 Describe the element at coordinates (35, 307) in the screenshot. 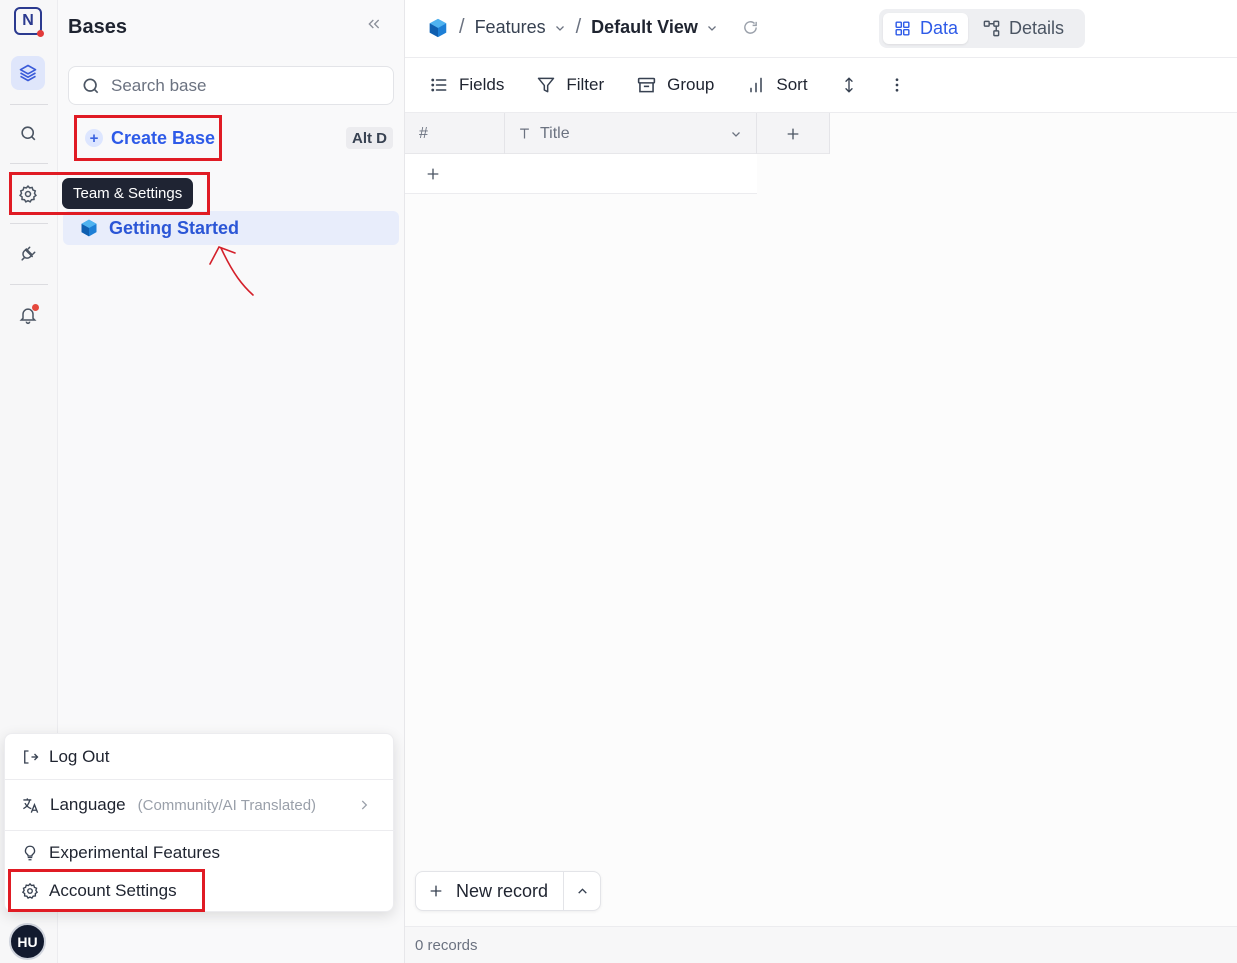

I see `notification-badge` at that location.